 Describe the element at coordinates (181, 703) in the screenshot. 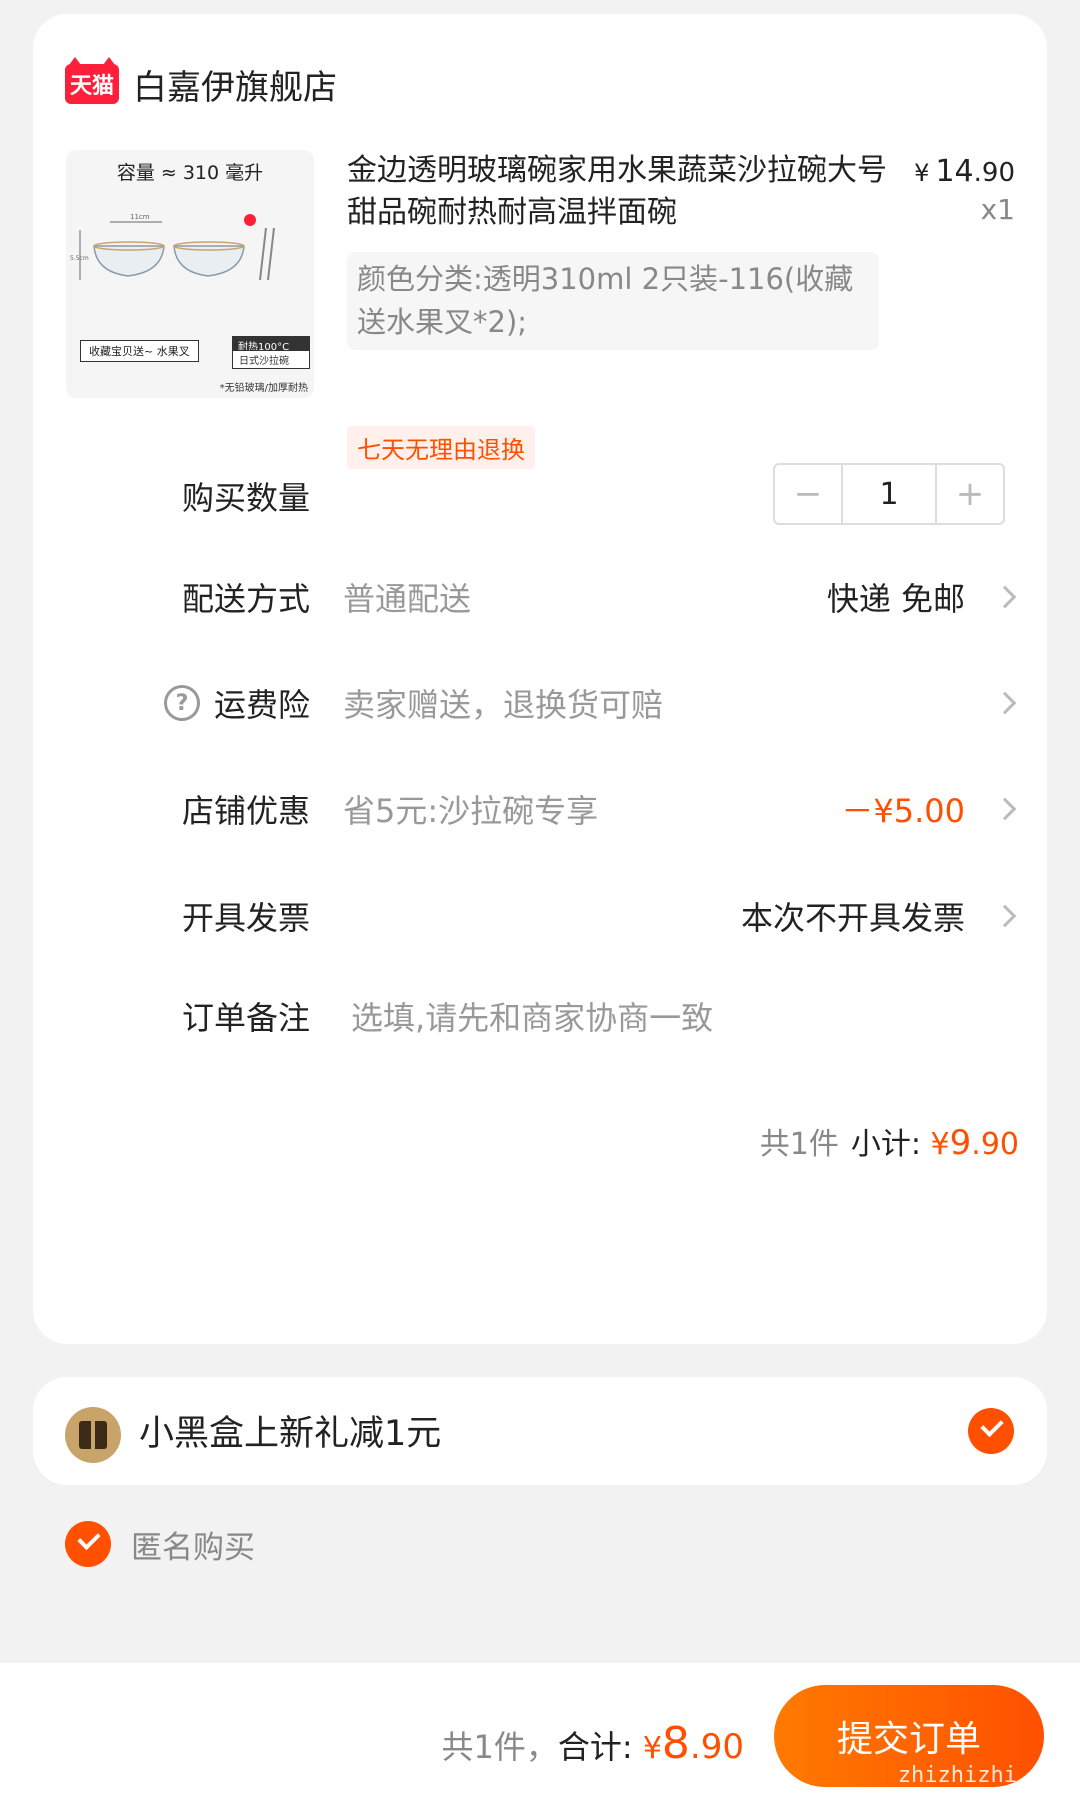

I see `question-icon: ?` at that location.